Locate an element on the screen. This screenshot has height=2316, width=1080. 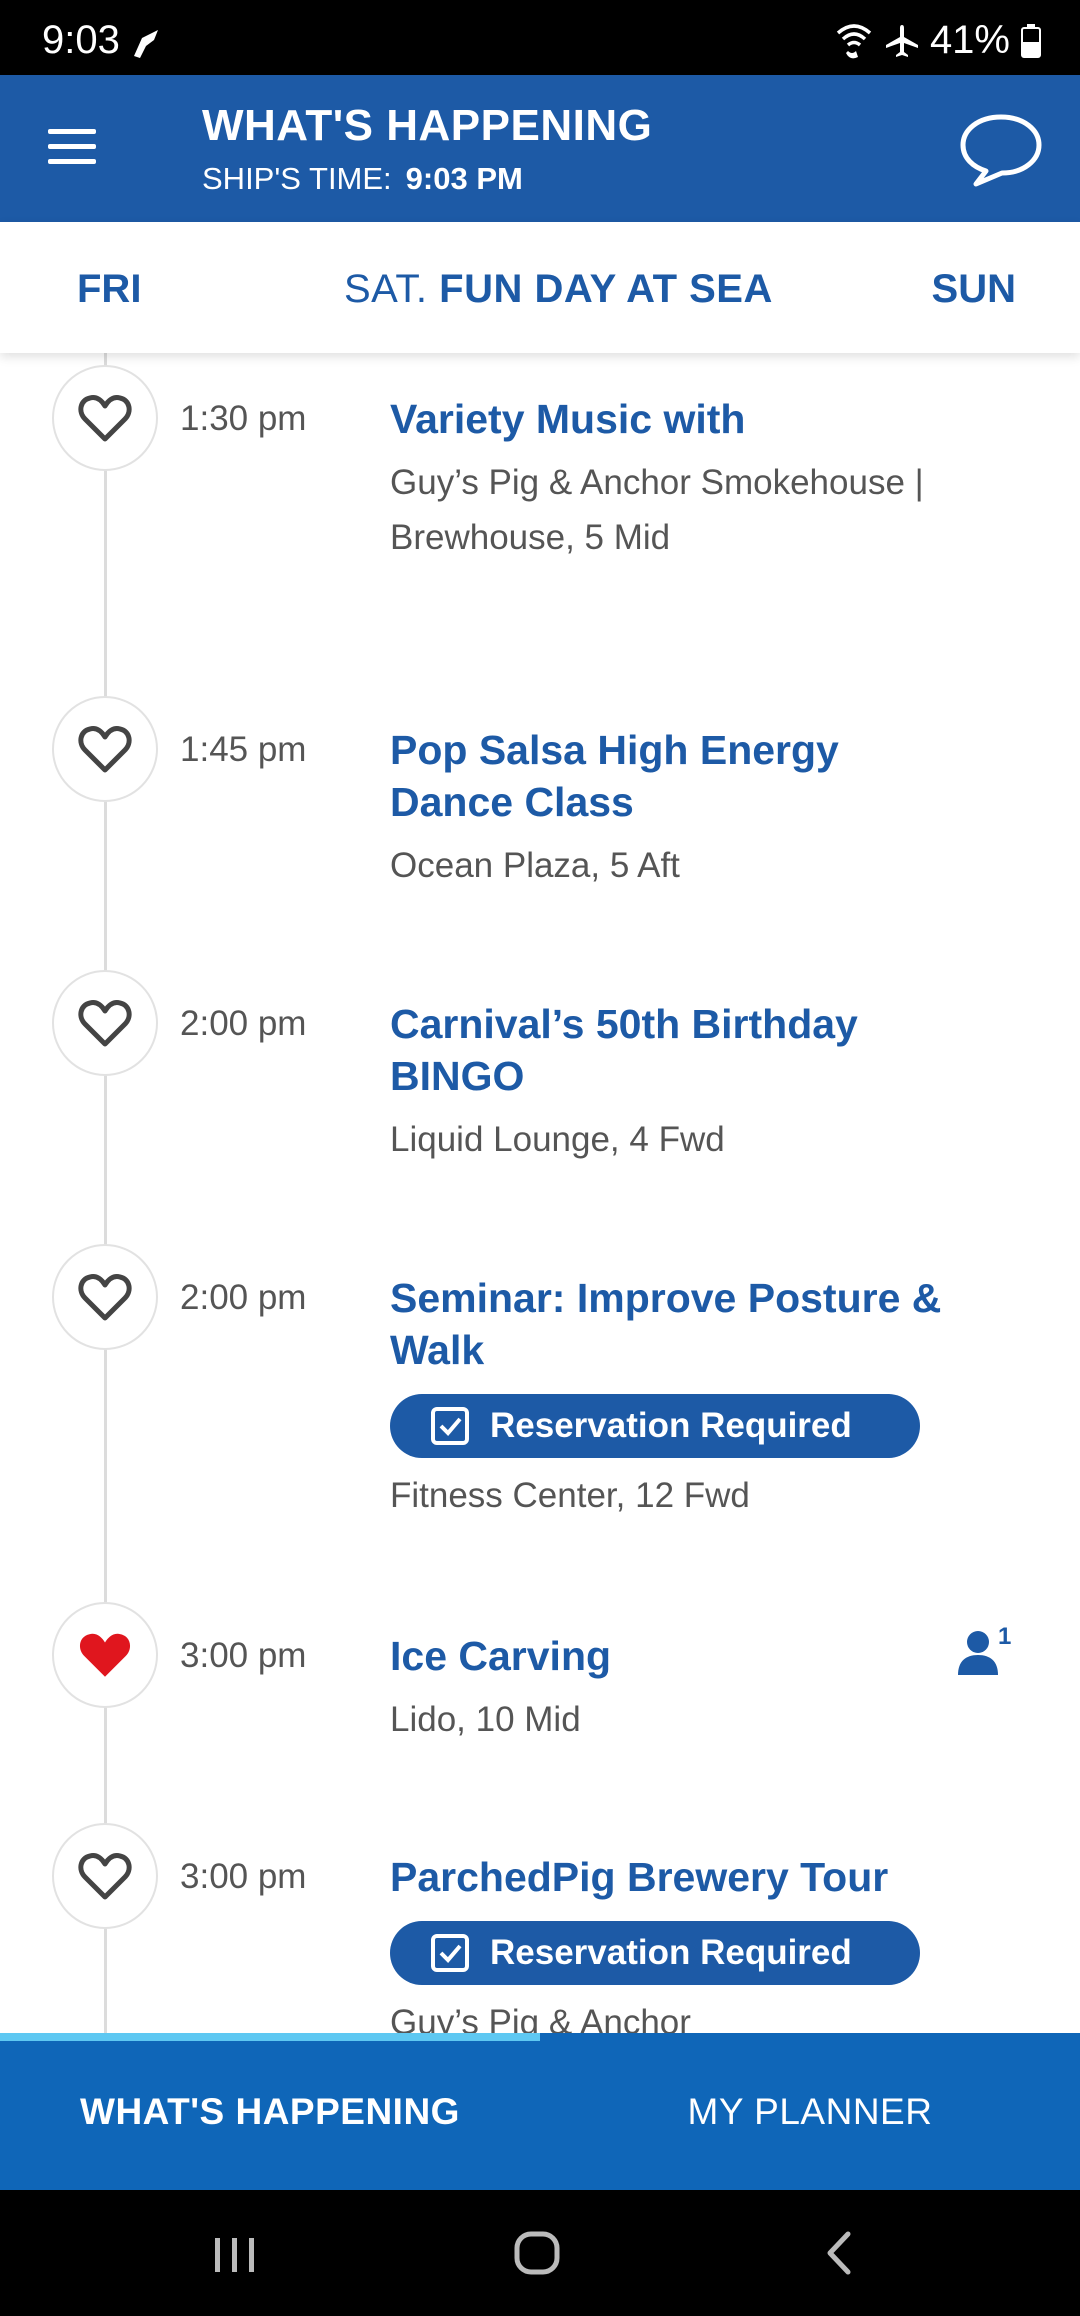
page-title: WHAT'S HAPPENING is located at coordinates (427, 125).